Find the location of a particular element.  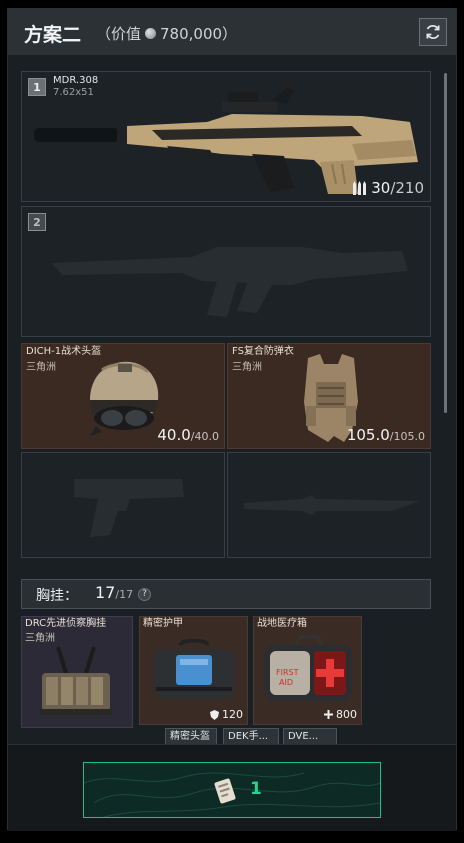

rig-label: 胸挂： is located at coordinates (57, 596).